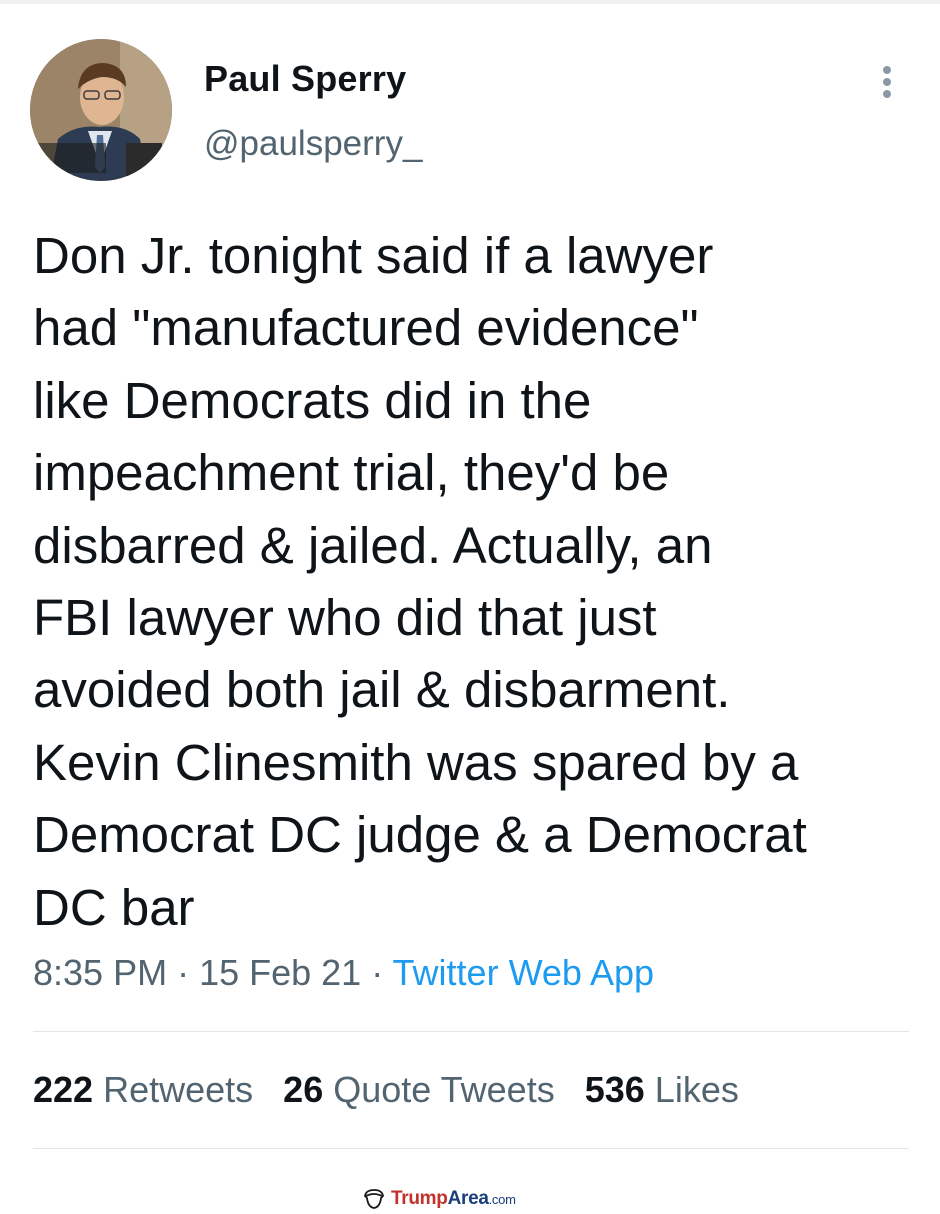  Describe the element at coordinates (63, 1089) in the screenshot. I see `retweets-count: 222` at that location.